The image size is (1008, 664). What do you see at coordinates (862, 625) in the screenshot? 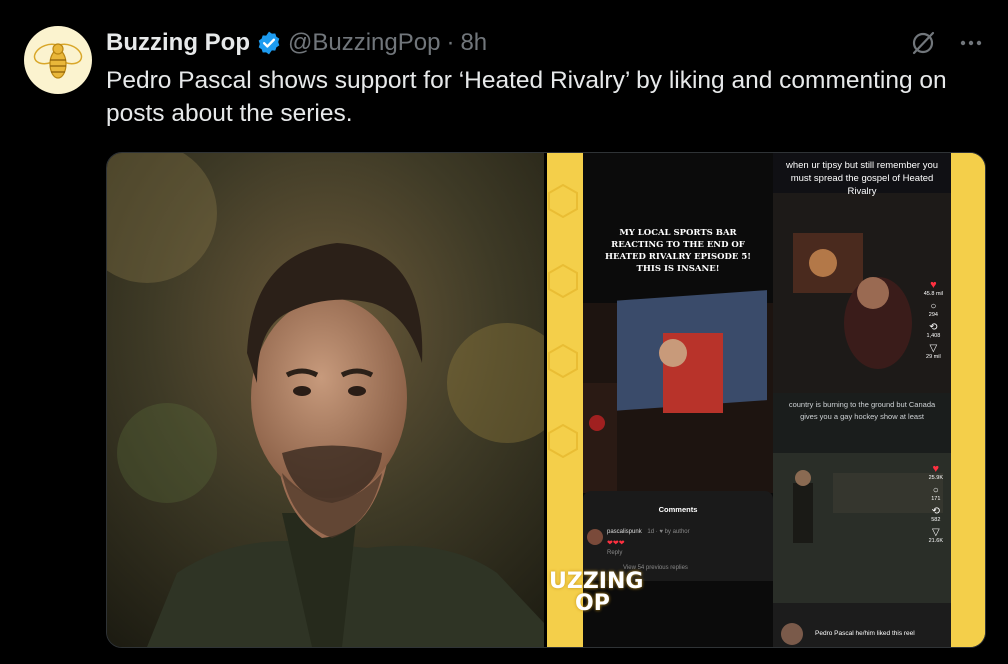
I see `liked-by-panel: Pedro Pascal he/him liked this reel` at bounding box center [862, 625].